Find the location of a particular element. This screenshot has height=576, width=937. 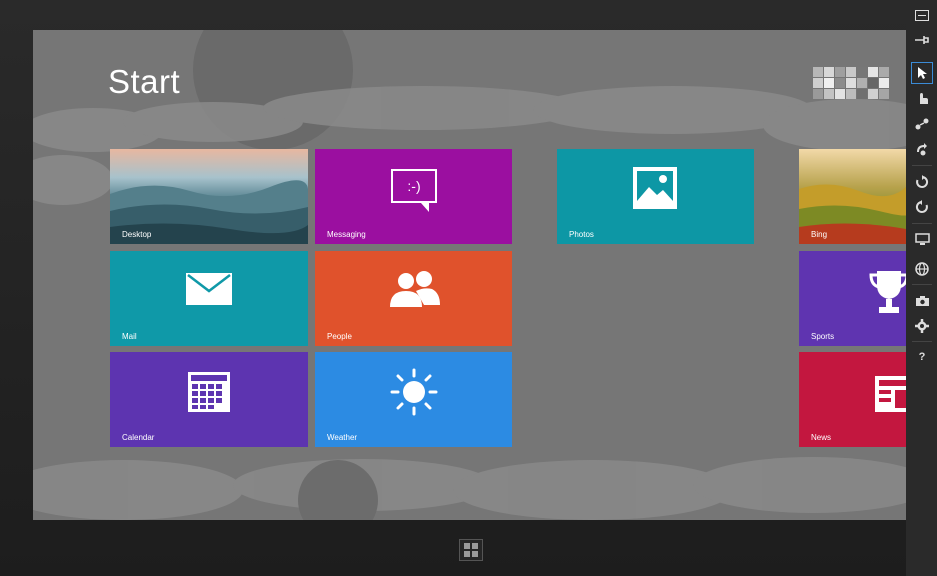

windows-logo-icon is located at coordinates (471, 550).